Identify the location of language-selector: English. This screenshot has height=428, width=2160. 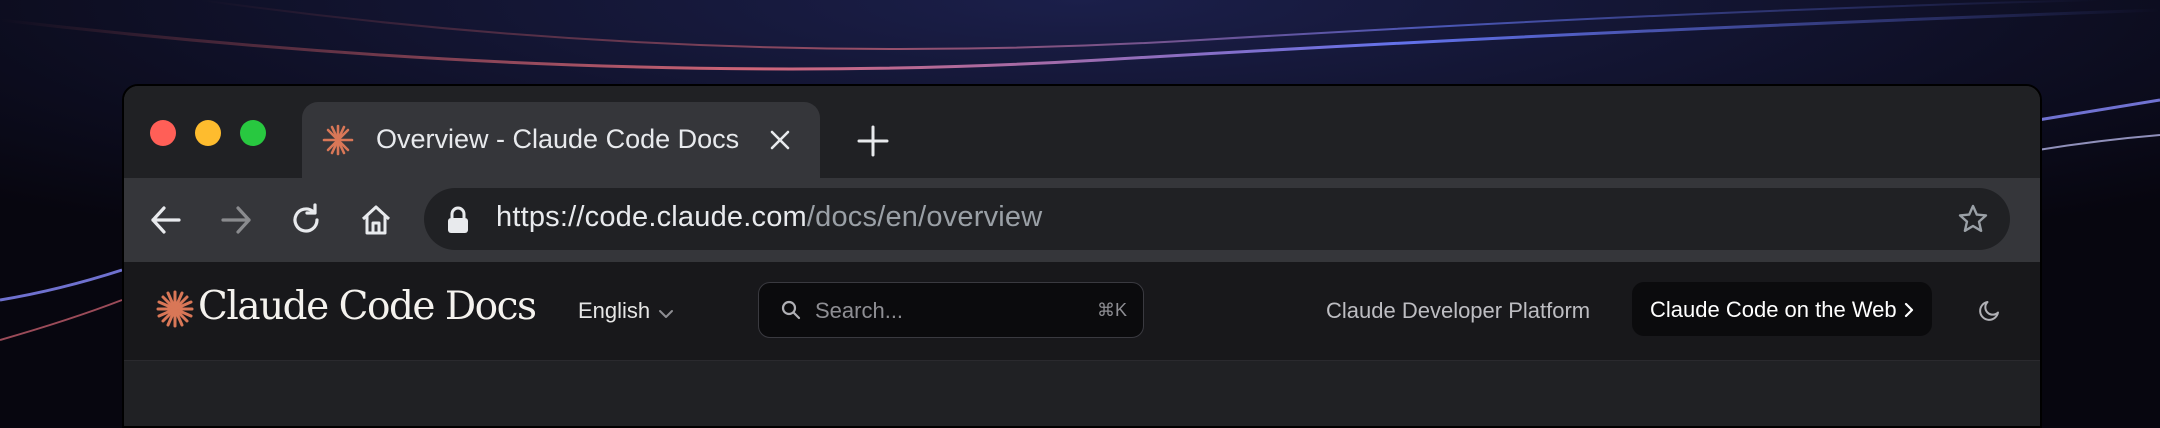
(626, 311).